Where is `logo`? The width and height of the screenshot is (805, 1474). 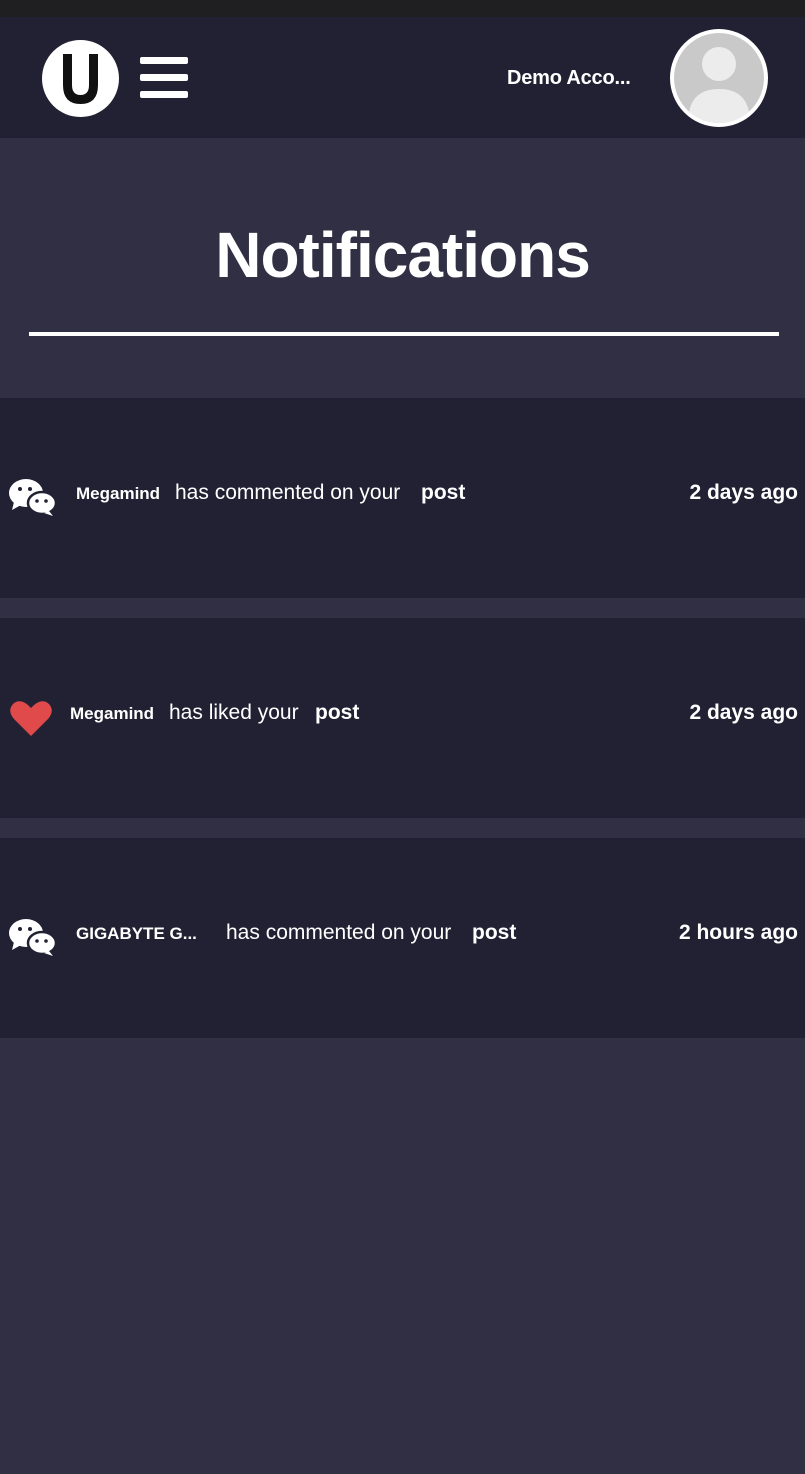 logo is located at coordinates (80, 78).